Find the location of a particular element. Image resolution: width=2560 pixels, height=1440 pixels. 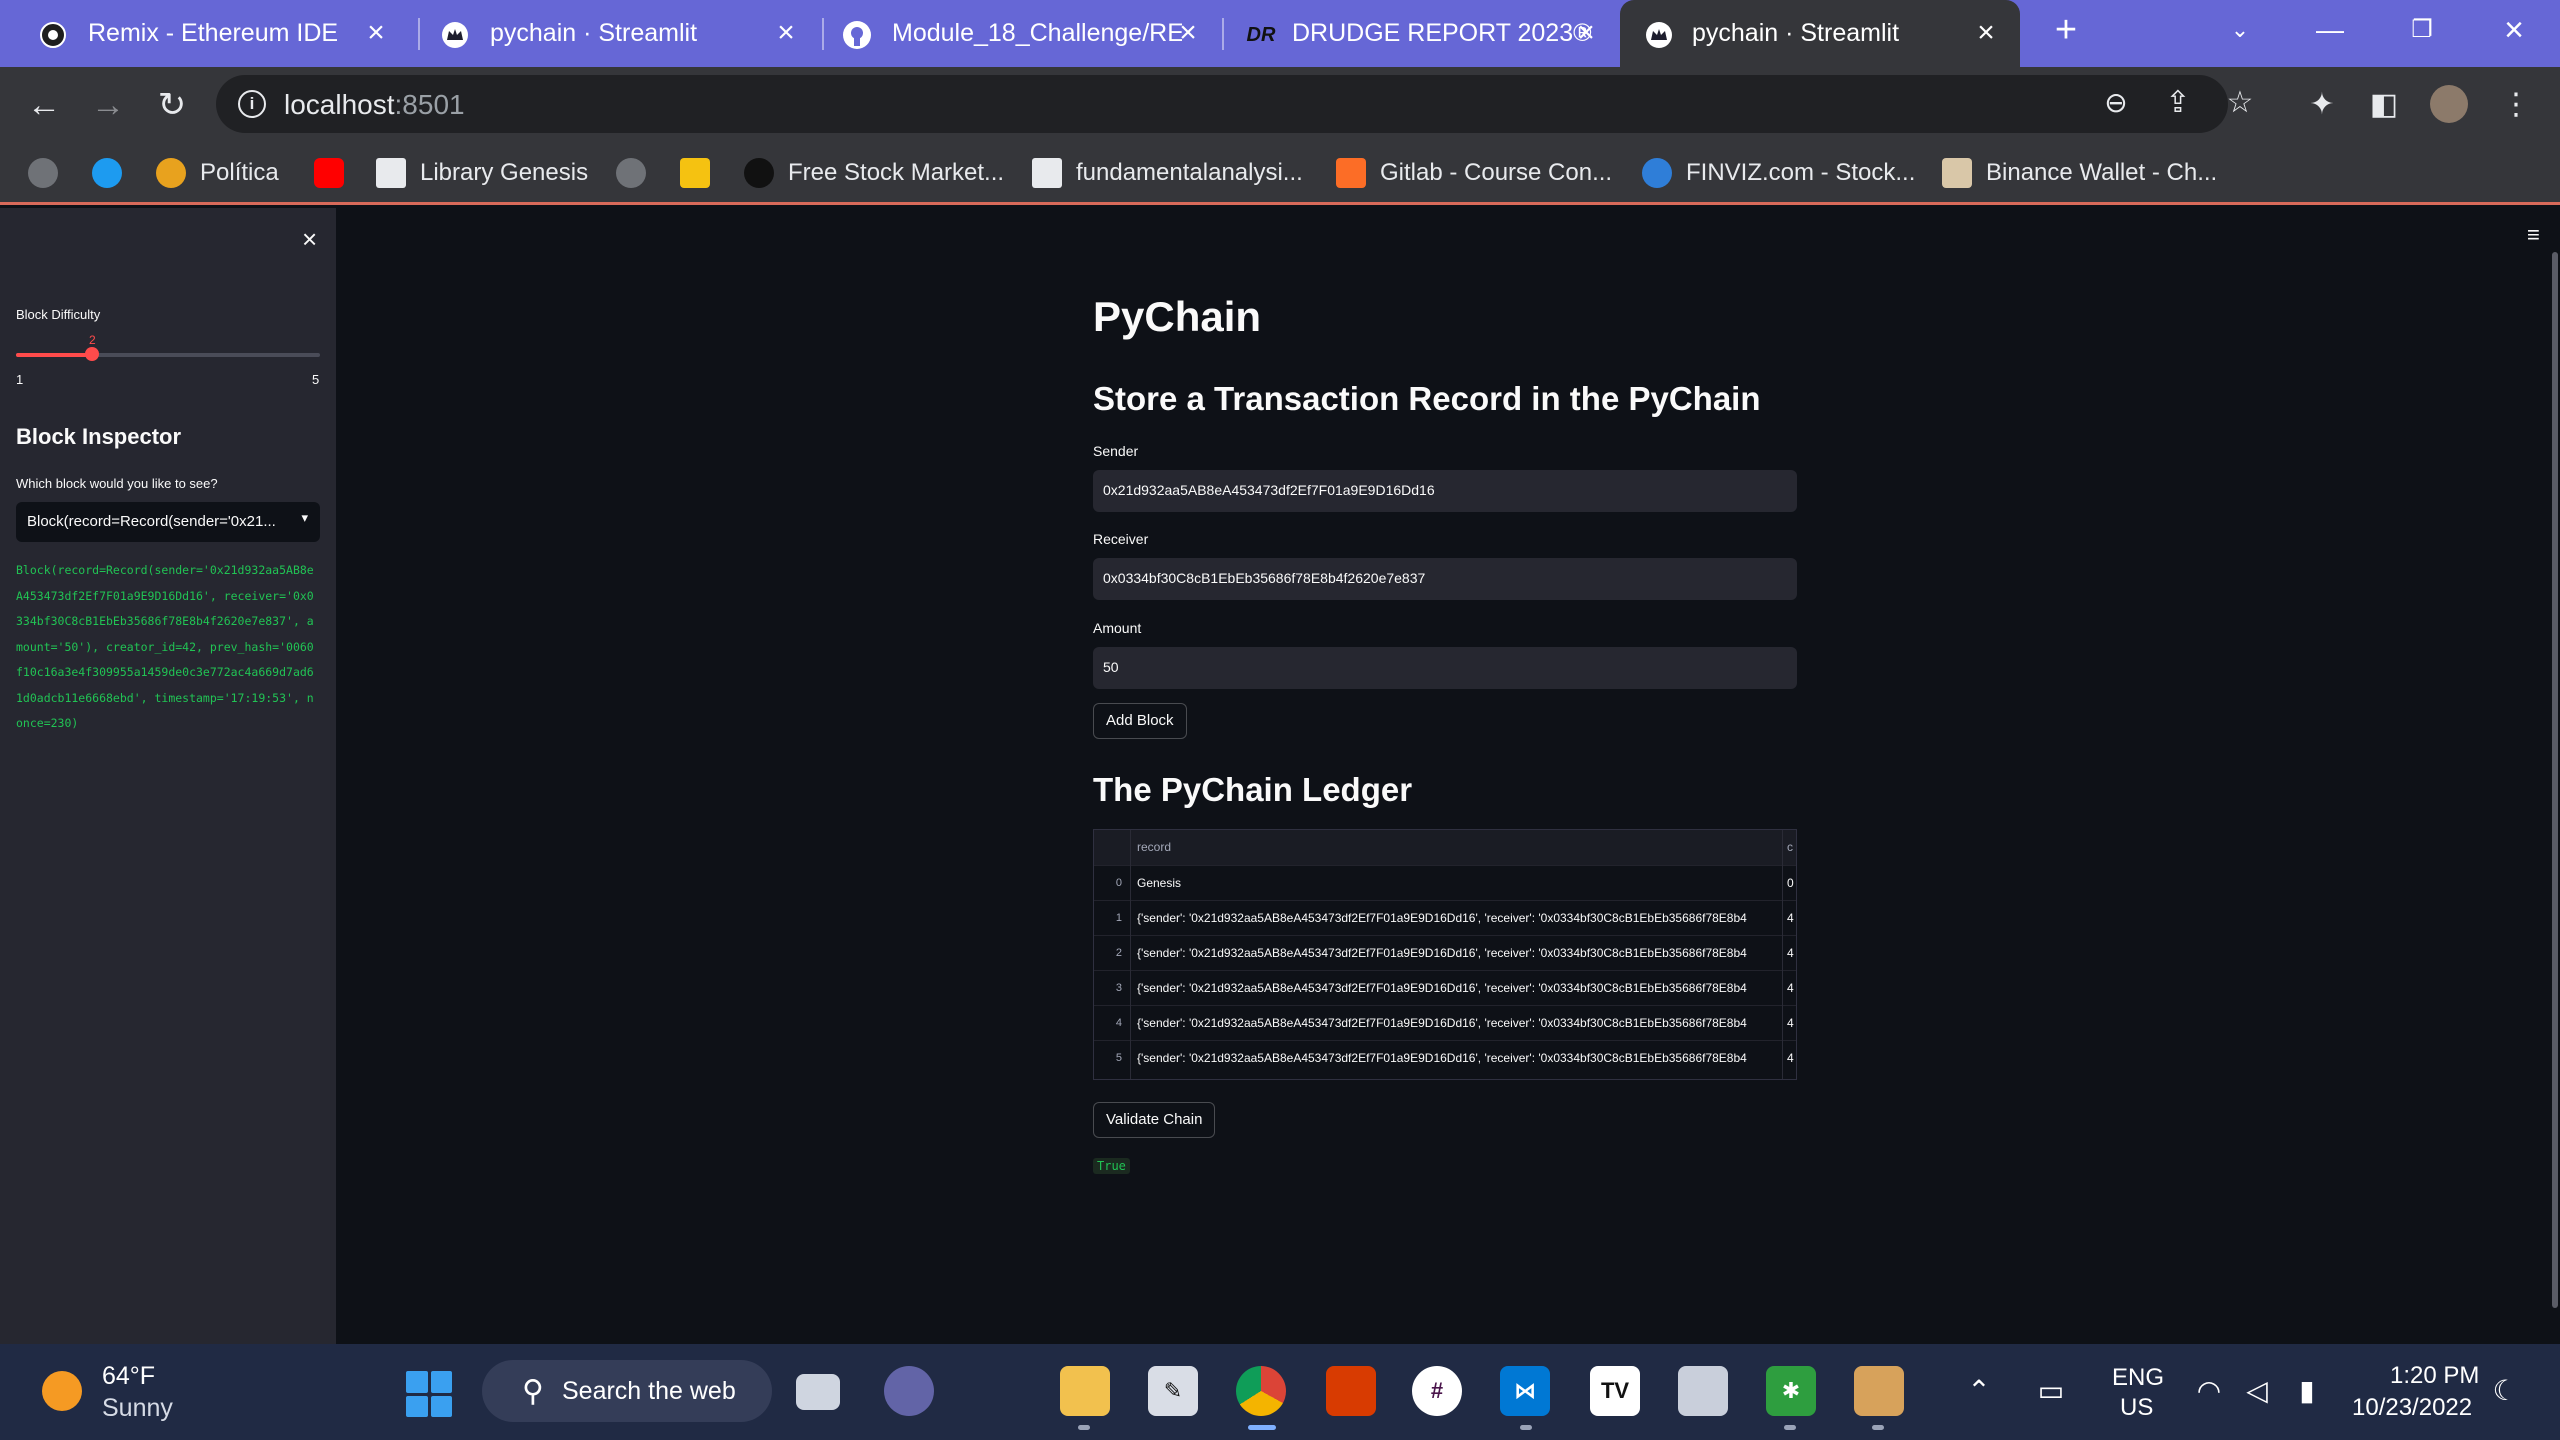

tab-search-icon: ⌄ is located at coordinates (2240, 30).